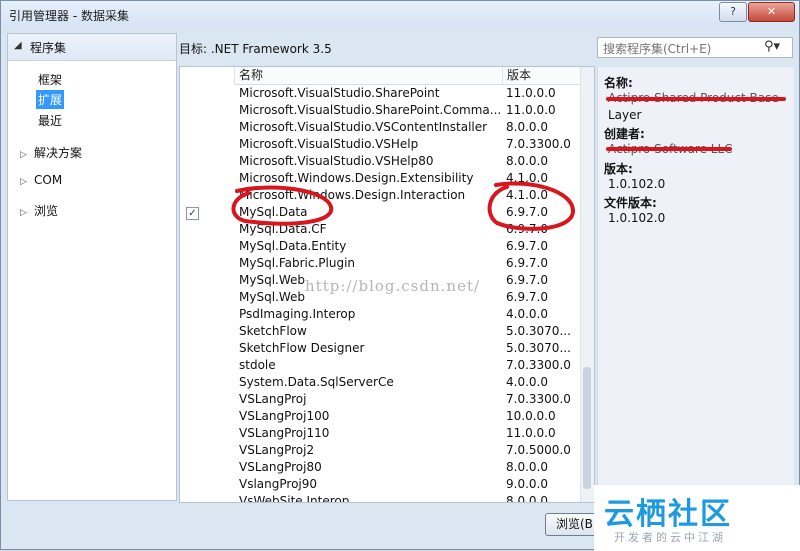 Image resolution: width=800 pixels, height=551 pixels. I want to click on brand-slogan: 开发者的云中江湖, so click(670, 537).